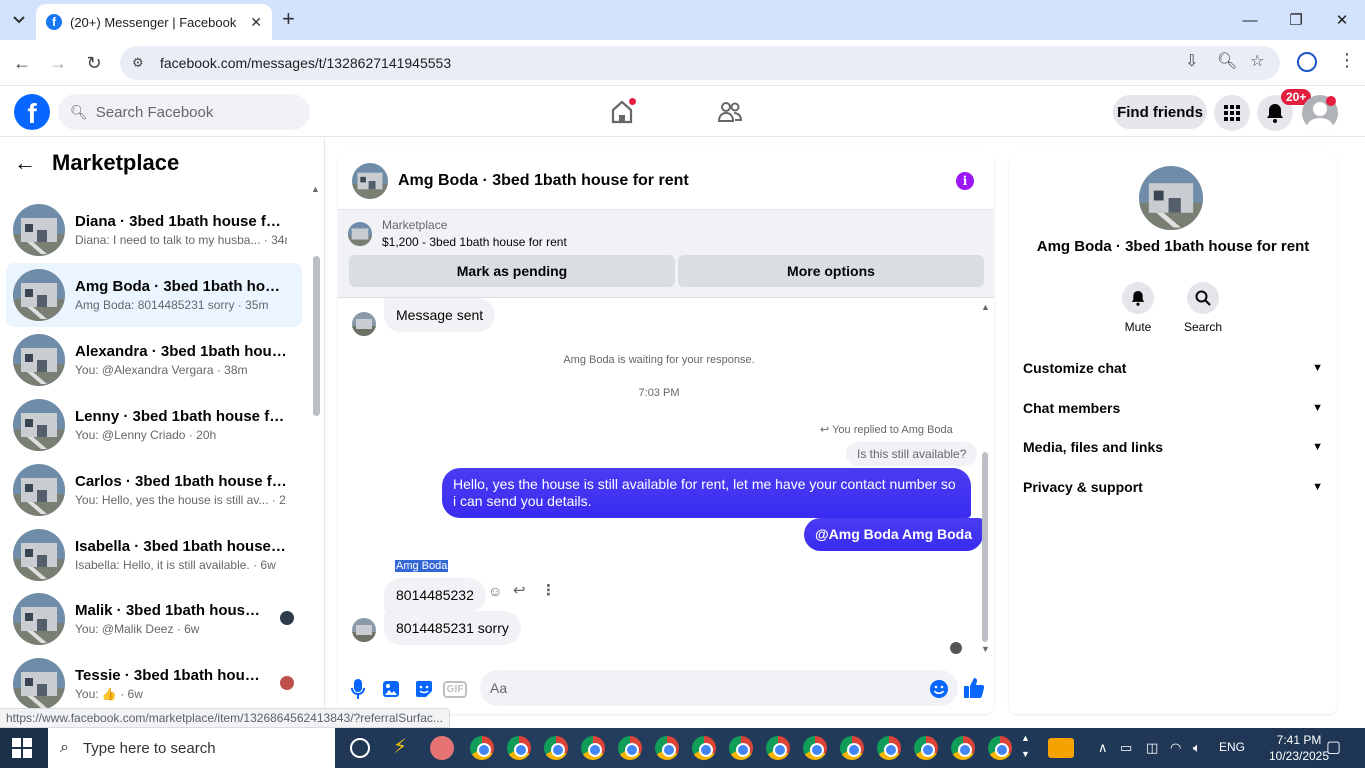 This screenshot has width=1365, height=768. What do you see at coordinates (22, 63) in the screenshot?
I see `back-button: ←` at bounding box center [22, 63].